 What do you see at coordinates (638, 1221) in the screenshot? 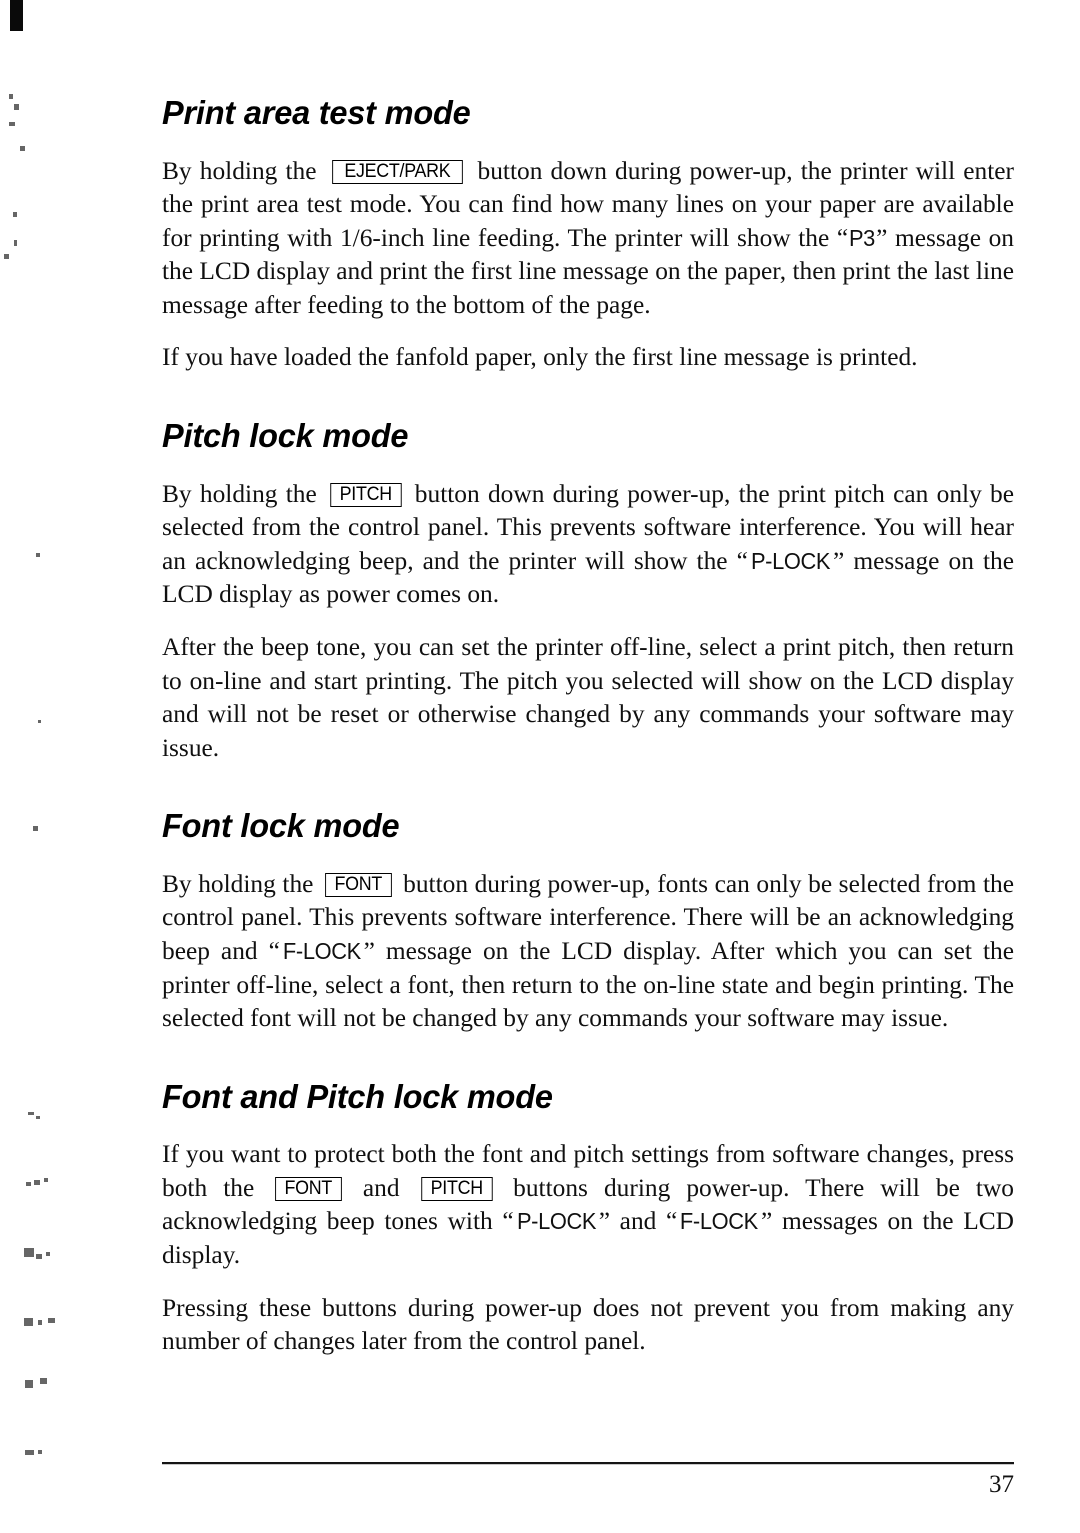
I see `text-run: ” and “` at bounding box center [638, 1221].